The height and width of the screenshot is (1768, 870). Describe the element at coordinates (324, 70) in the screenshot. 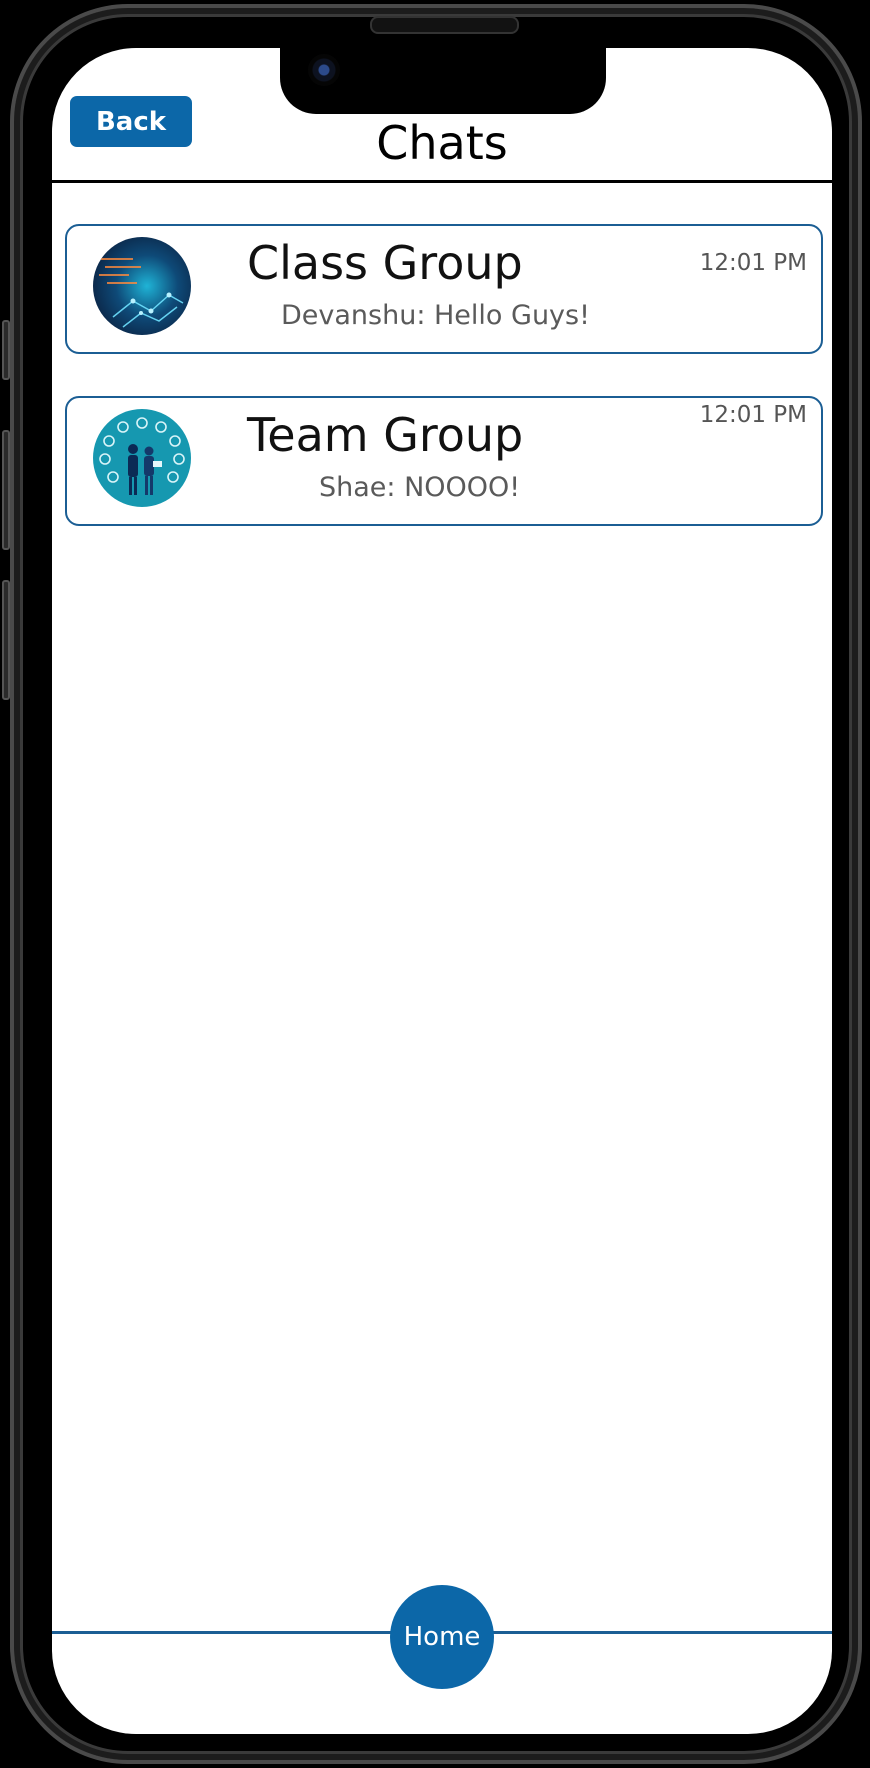

I see `camera-icon` at that location.